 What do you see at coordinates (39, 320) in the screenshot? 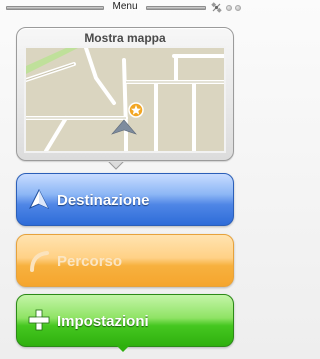
I see `plus-icon` at bounding box center [39, 320].